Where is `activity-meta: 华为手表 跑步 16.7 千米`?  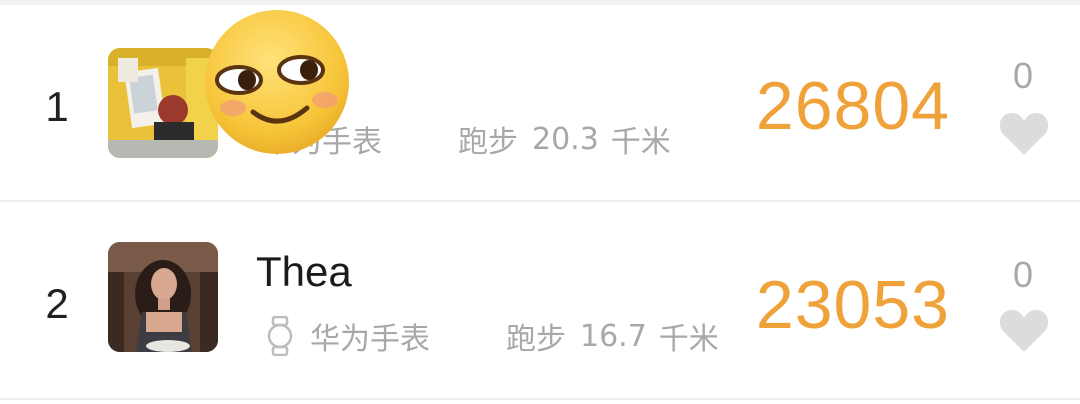 activity-meta: 华为手表 跑步 16.7 千米 is located at coordinates (490, 336).